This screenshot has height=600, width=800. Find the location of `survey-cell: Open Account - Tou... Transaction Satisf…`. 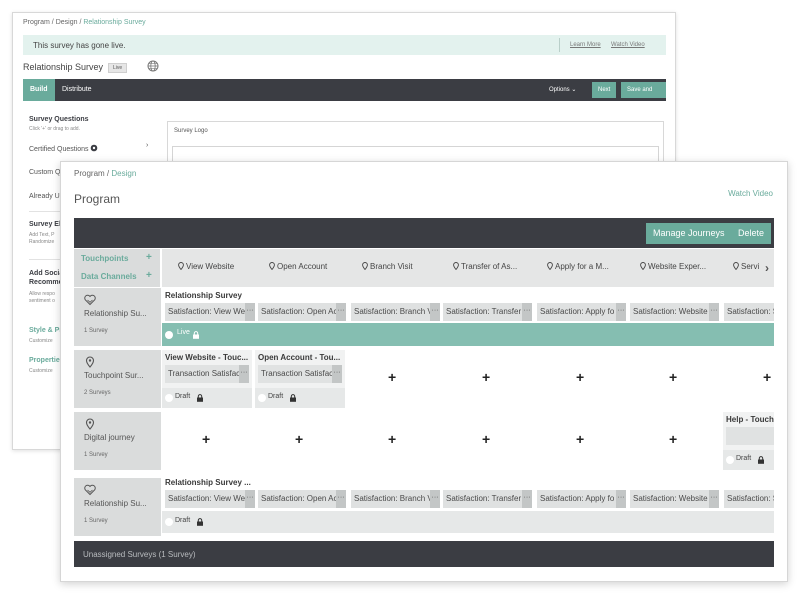

survey-cell: Open Account - Tou... Transaction Satisf… is located at coordinates (300, 379).